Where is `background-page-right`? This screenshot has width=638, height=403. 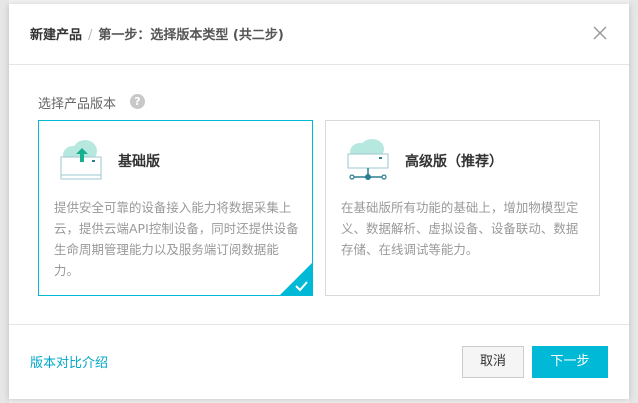 background-page-right is located at coordinates (633, 201).